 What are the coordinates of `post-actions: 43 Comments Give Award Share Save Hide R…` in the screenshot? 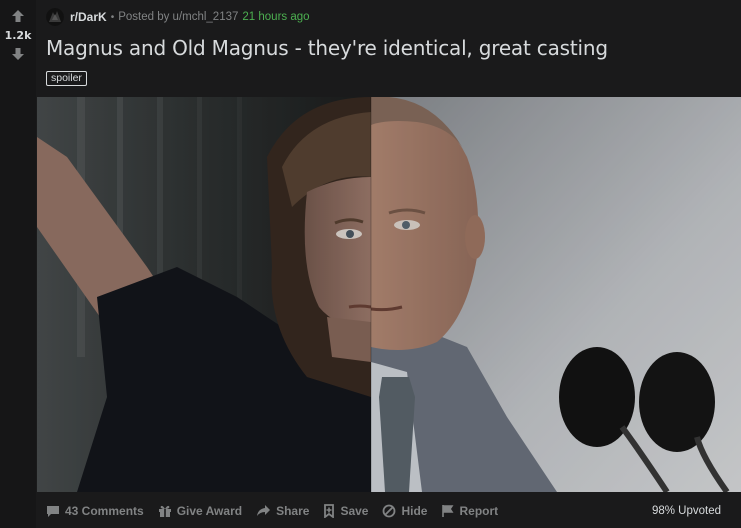 It's located at (279, 511).